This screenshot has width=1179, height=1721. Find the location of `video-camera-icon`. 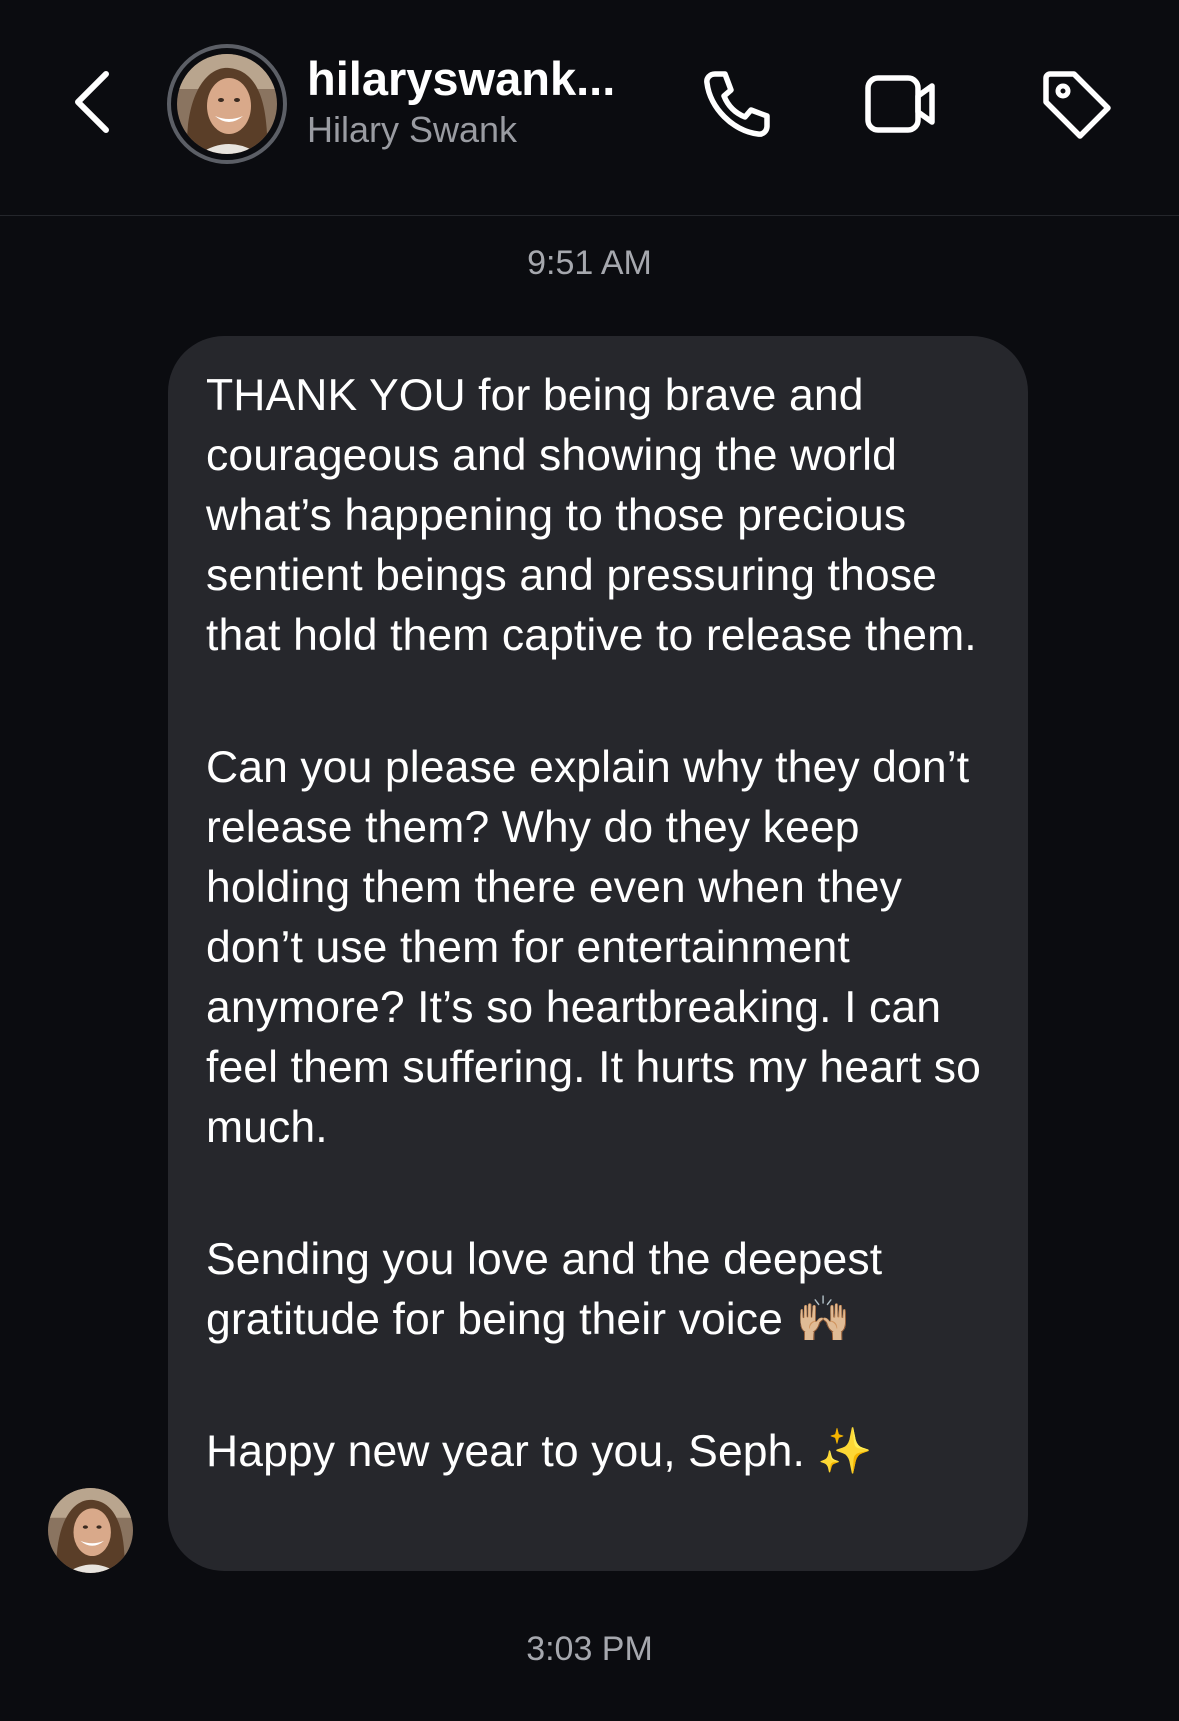

video-camera-icon is located at coordinates (900, 104).